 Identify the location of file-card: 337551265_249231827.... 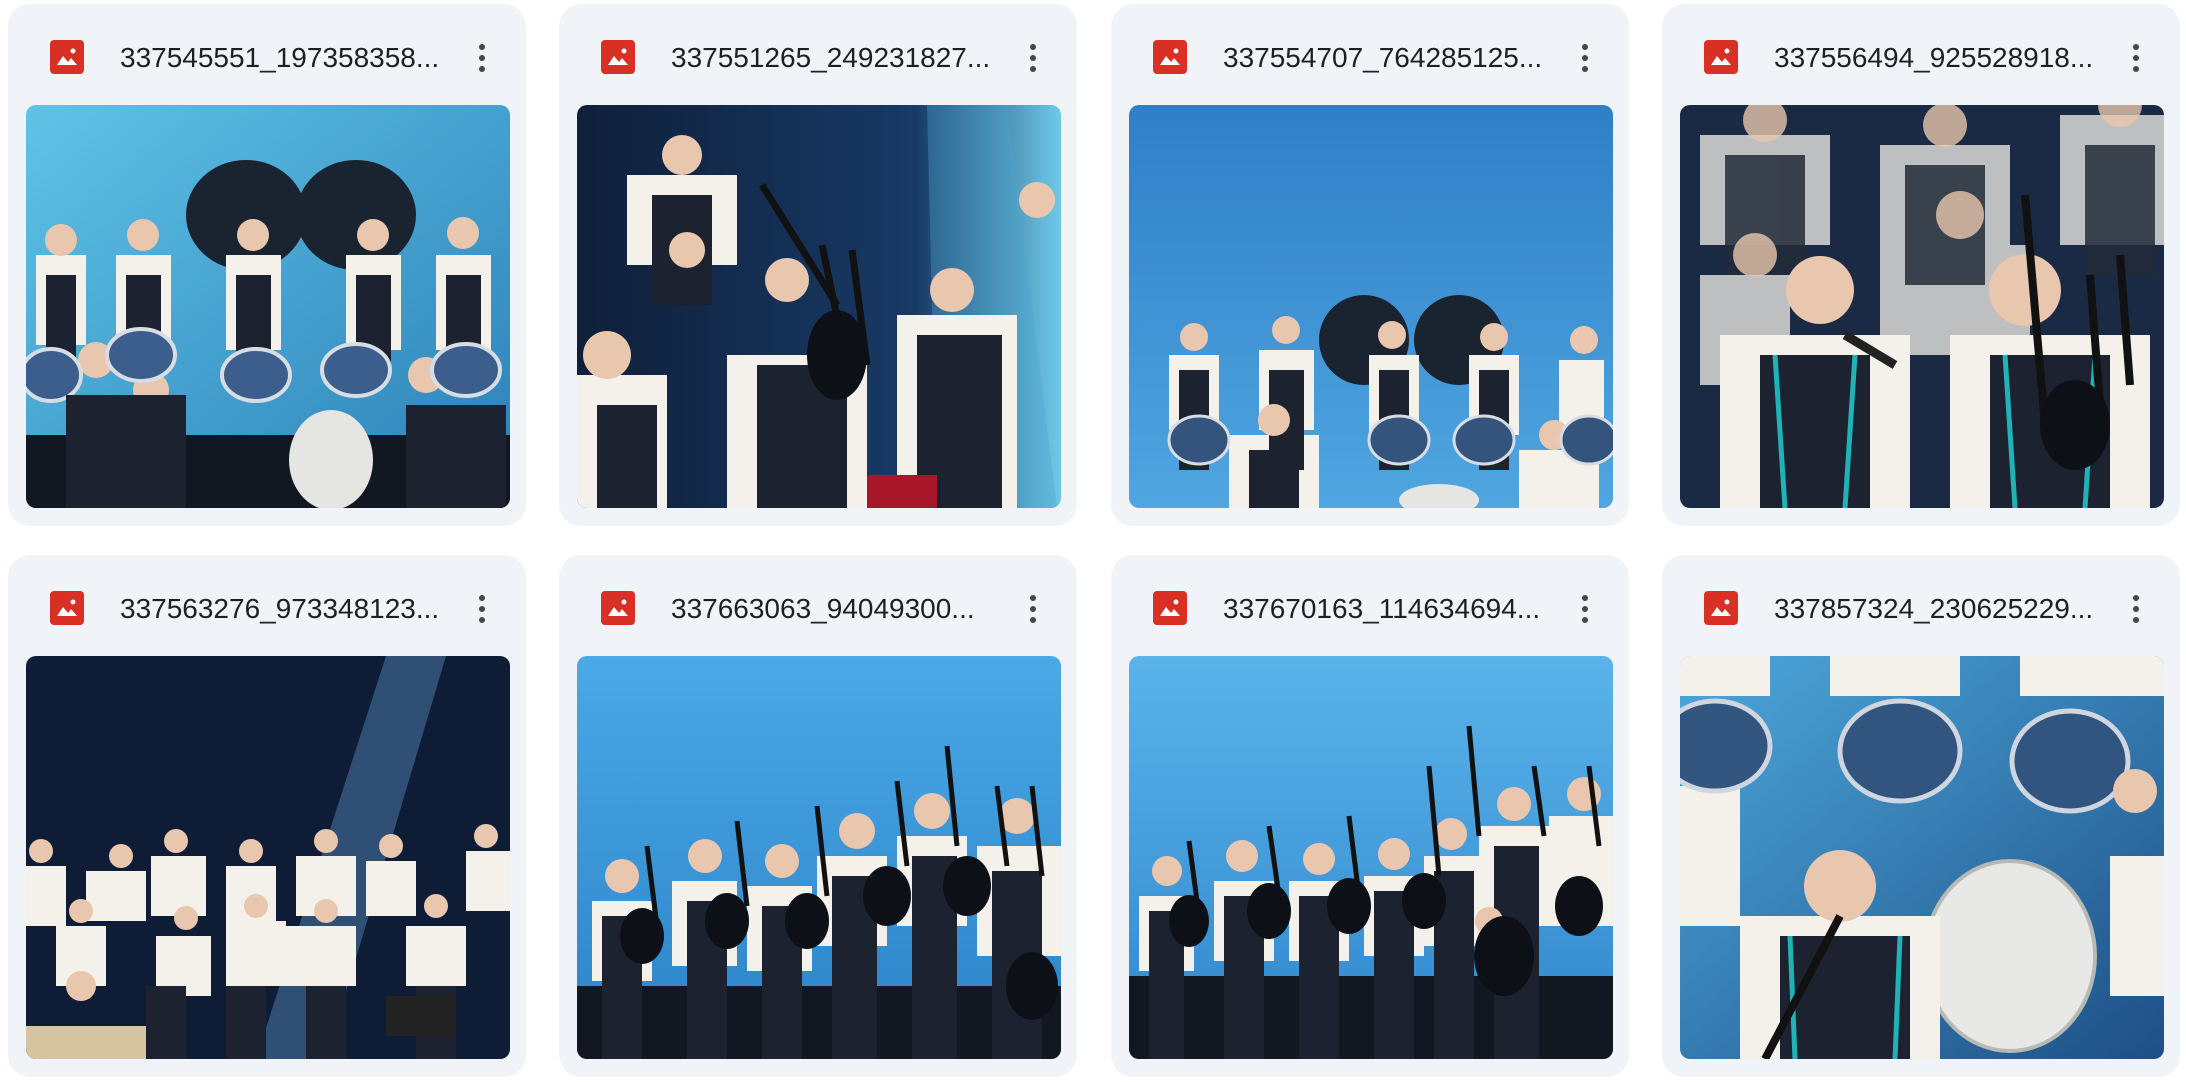
(818, 265).